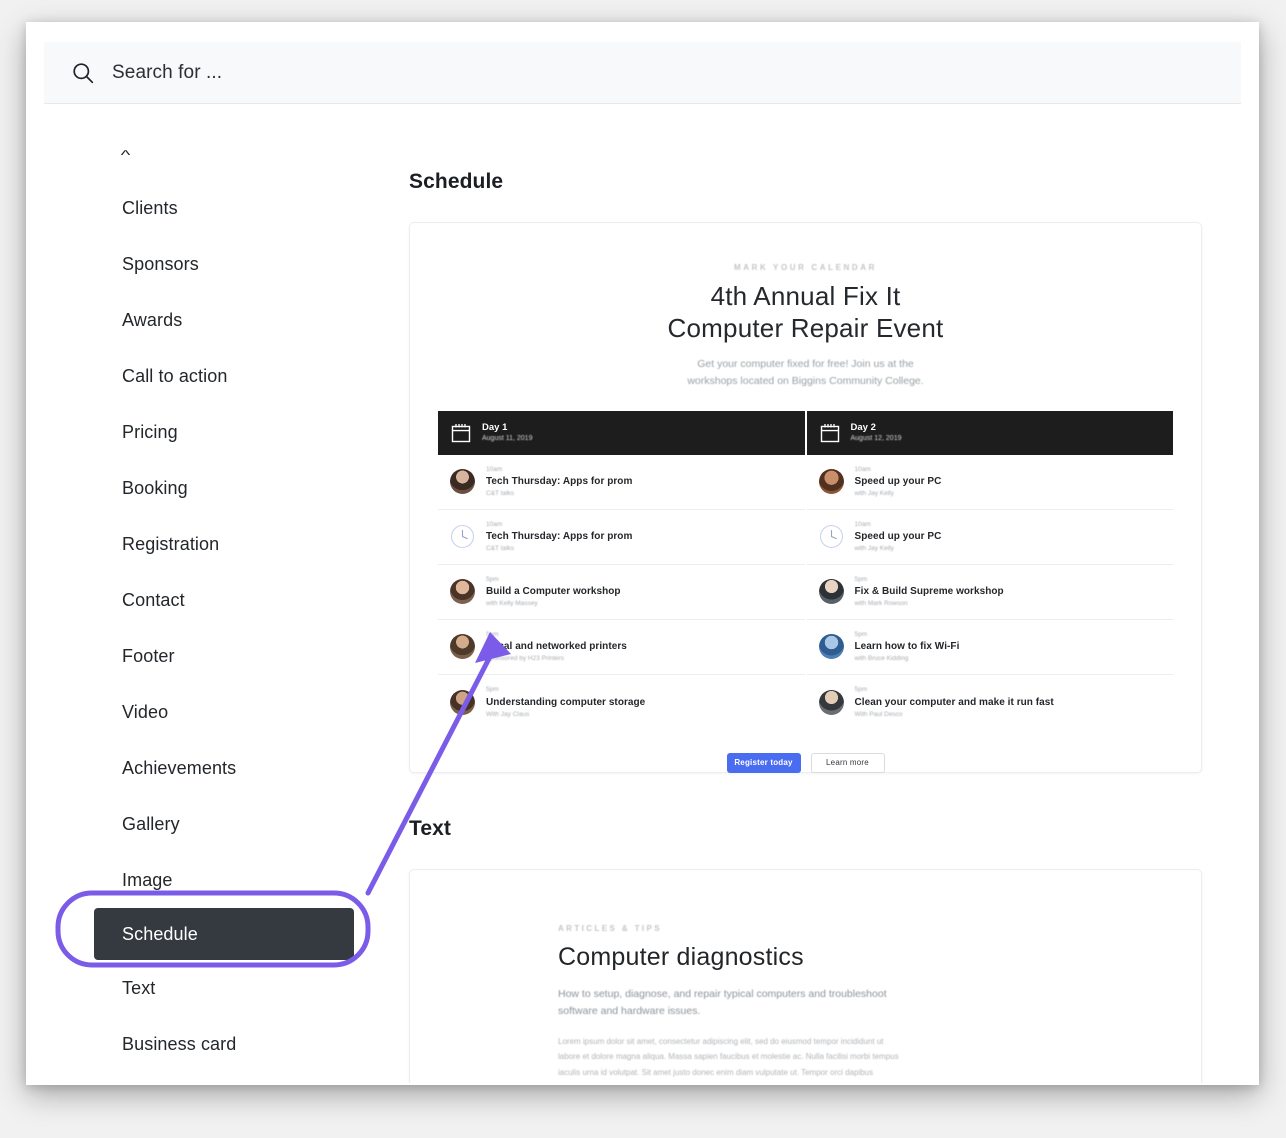 This screenshot has height=1138, width=1286. I want to click on sidebar-item-business-card: Business card, so click(209, 1044).